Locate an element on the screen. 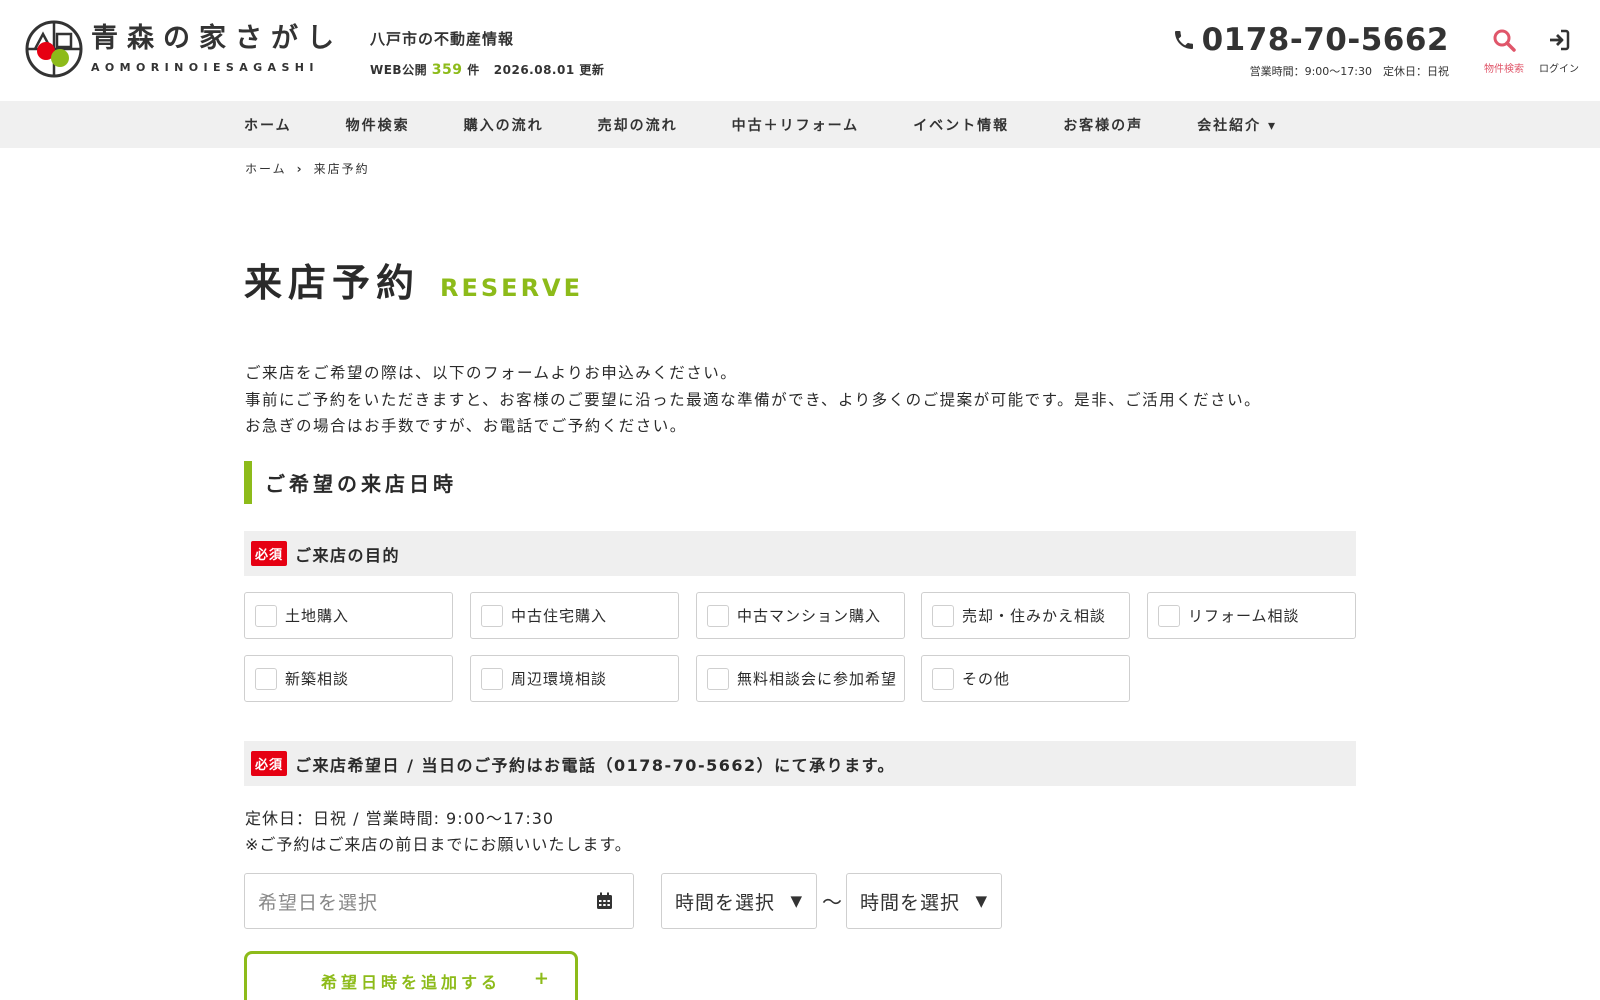  purpose-option-environment: 周辺環境相談 is located at coordinates (574, 678).